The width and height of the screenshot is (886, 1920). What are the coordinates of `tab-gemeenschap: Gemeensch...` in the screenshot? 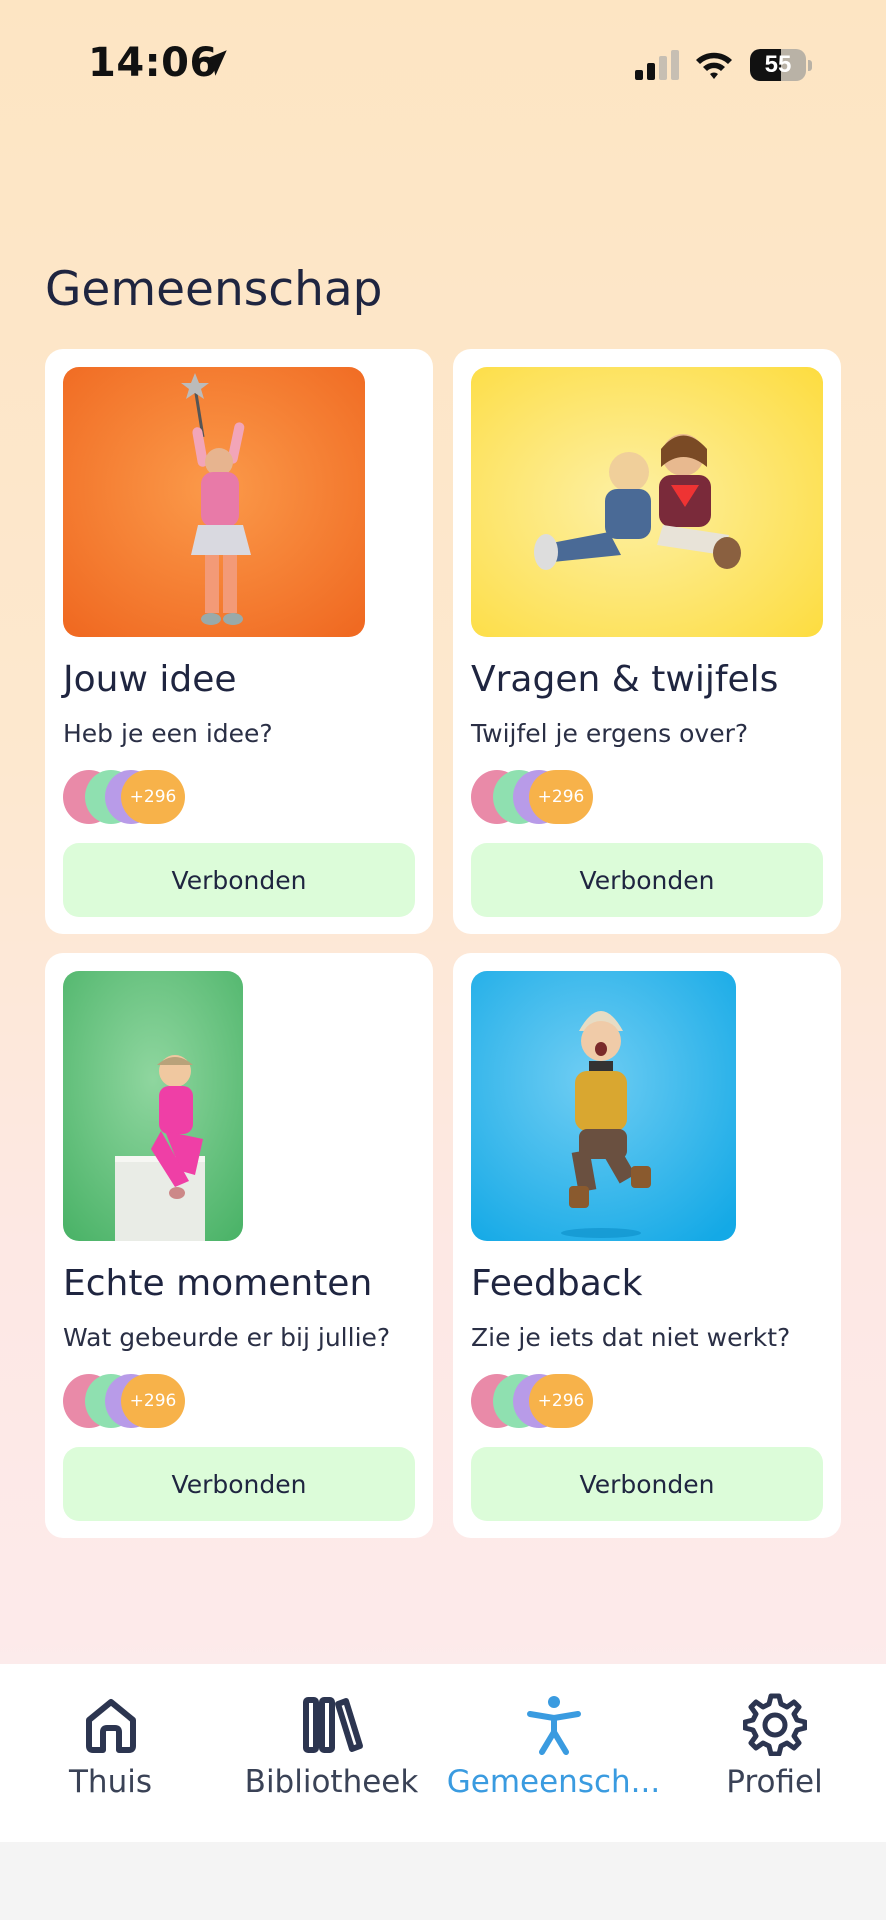 It's located at (553, 1753).